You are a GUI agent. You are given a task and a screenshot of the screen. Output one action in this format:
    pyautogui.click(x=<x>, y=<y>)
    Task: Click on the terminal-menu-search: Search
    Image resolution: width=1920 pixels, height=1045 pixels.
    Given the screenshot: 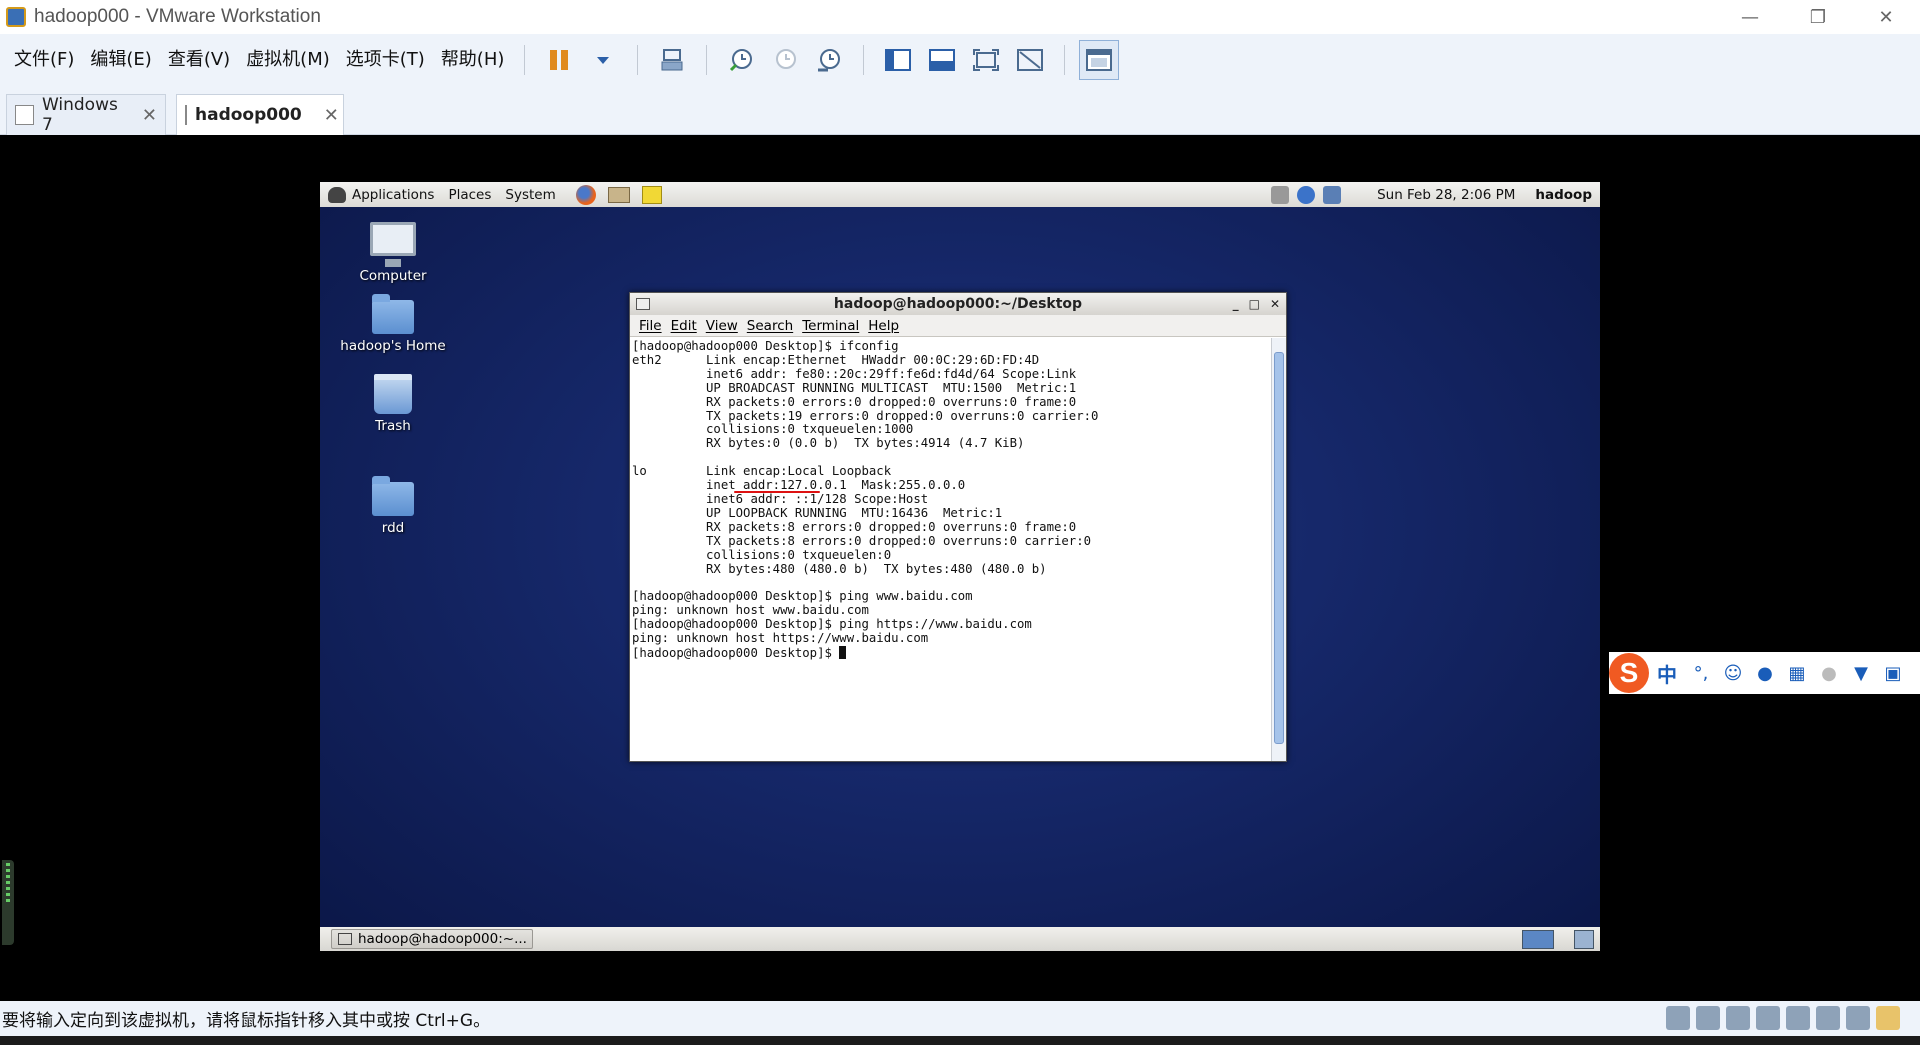 What is the action you would take?
    pyautogui.click(x=770, y=326)
    